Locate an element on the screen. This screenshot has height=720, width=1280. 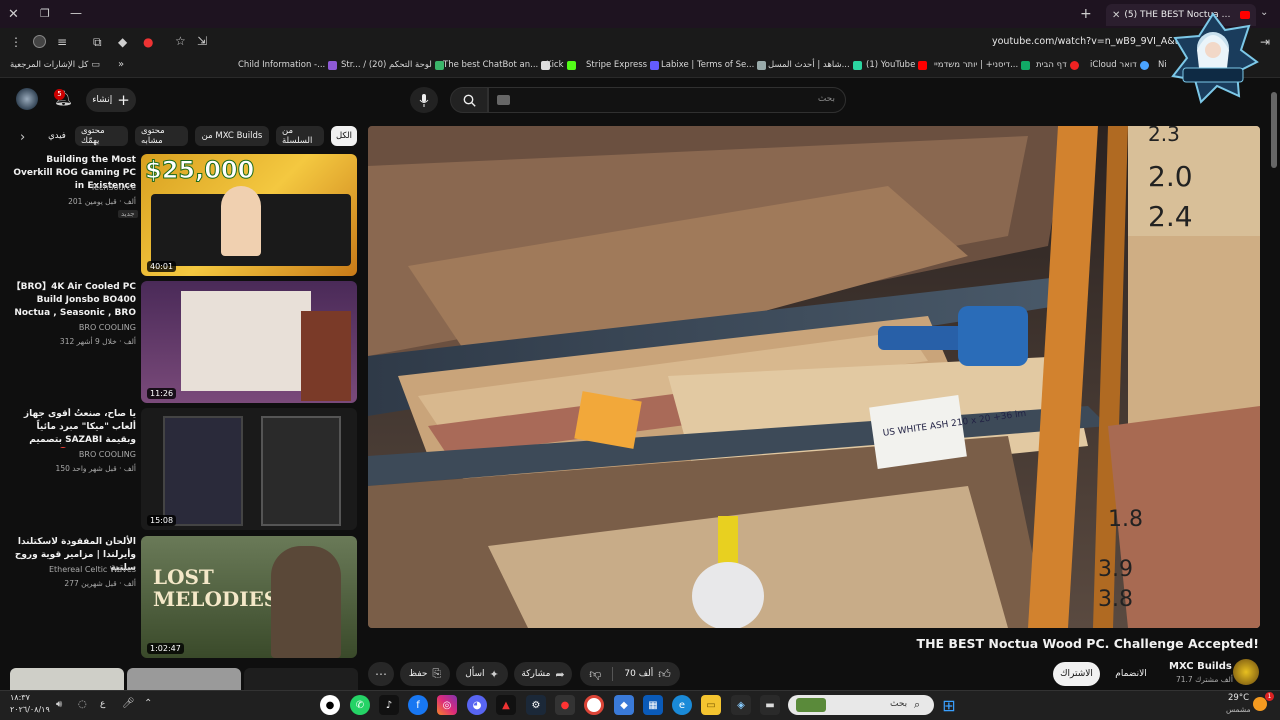
more-actions-button: ⋯ is located at coordinates (381, 674).